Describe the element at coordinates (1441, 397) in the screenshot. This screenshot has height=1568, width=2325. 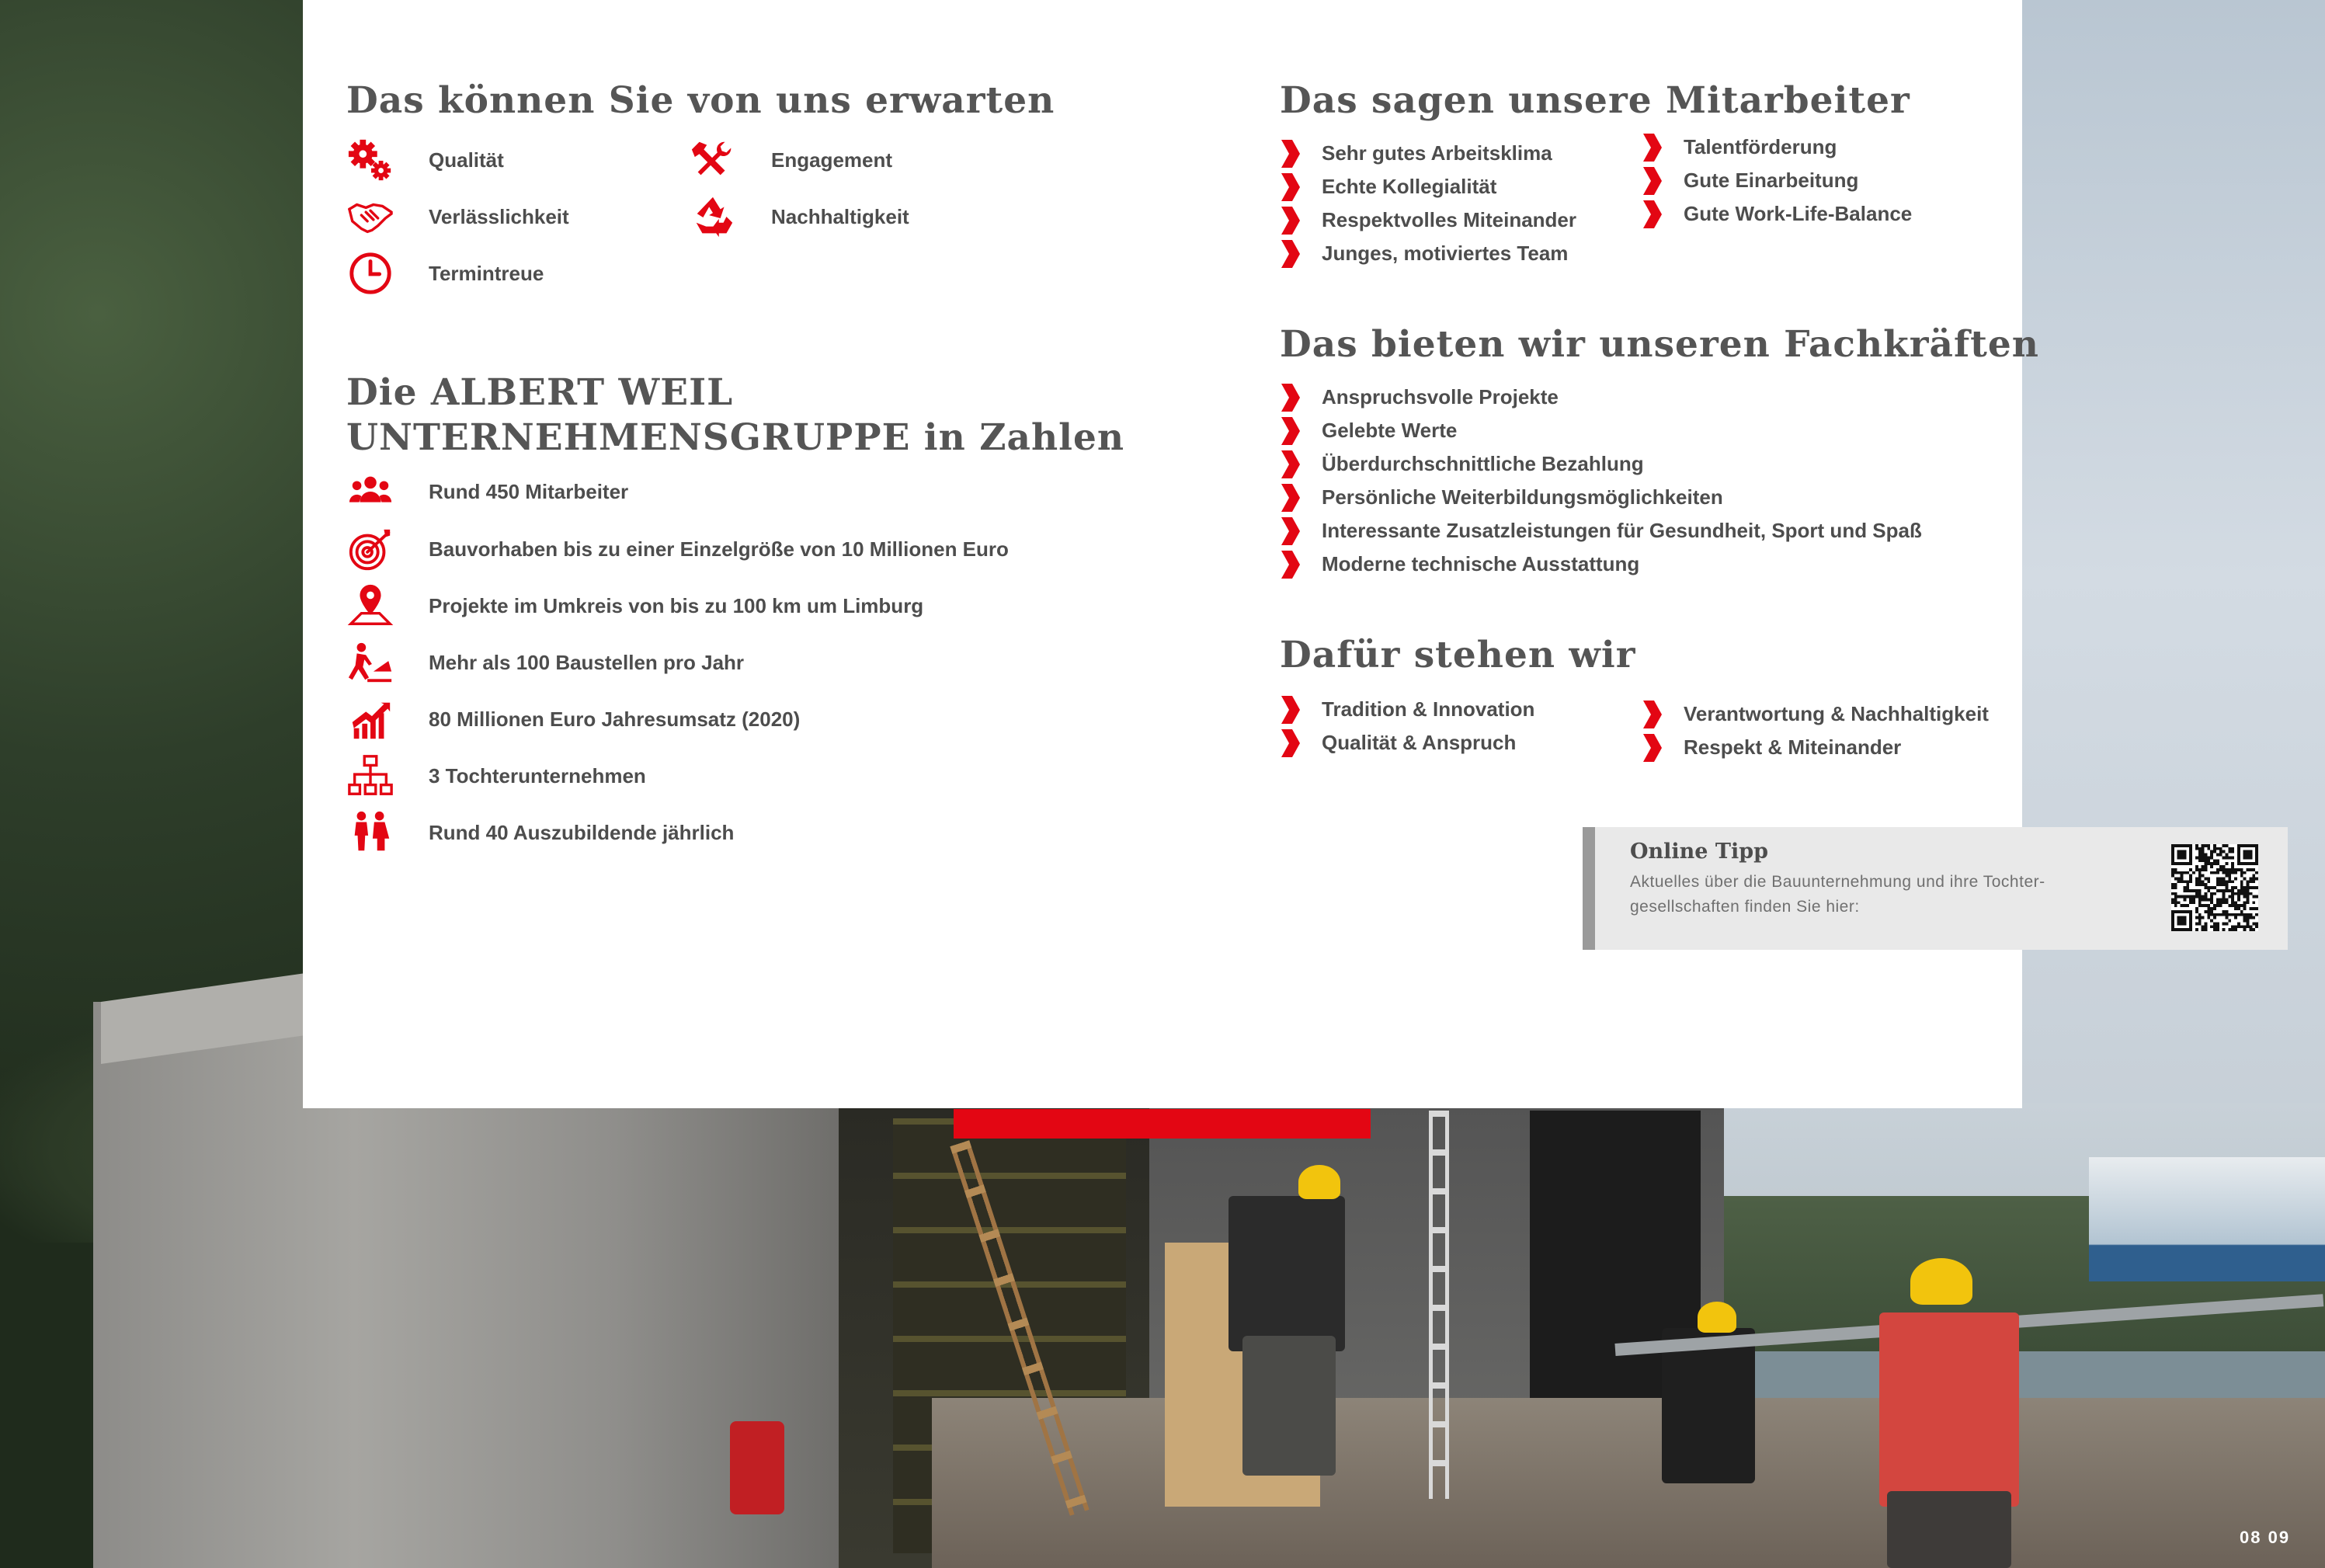
I see `offer-item-label: Anspruchsvolle Projekte` at that location.